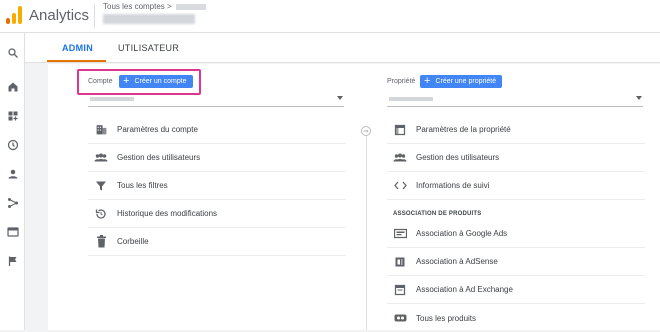 The width and height of the screenshot is (660, 332). Describe the element at coordinates (400, 262) in the screenshot. I see `adsense-icon` at that location.